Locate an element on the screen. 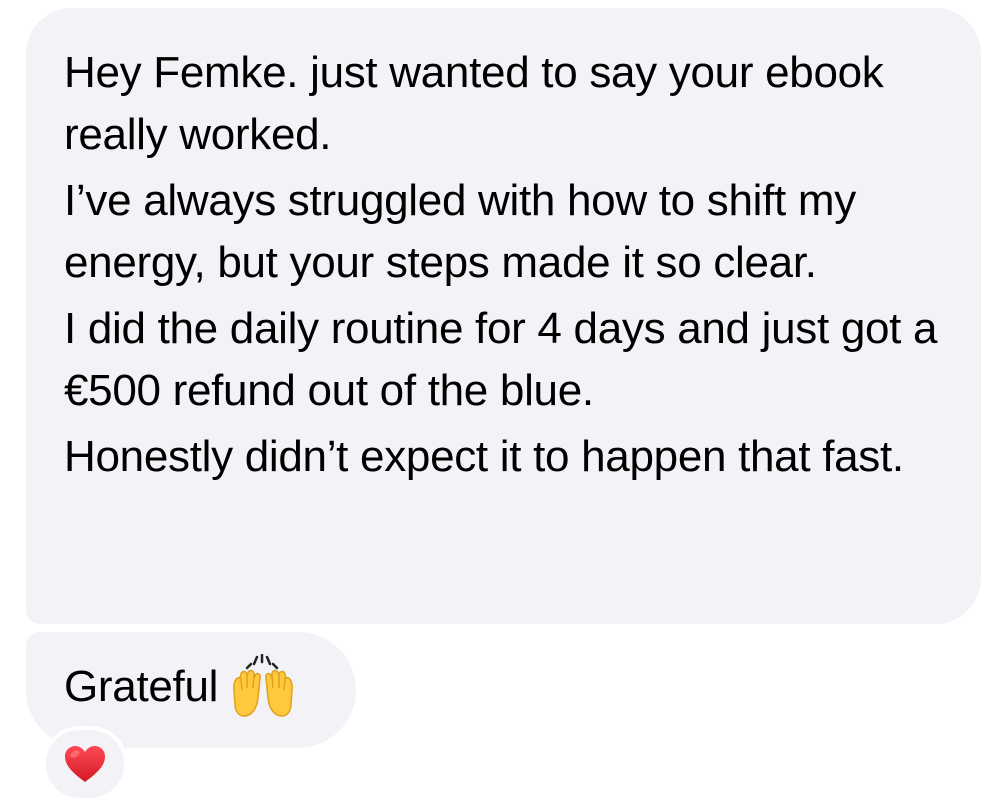 This screenshot has width=1001, height=806. reaction-badge is located at coordinates (85, 764).